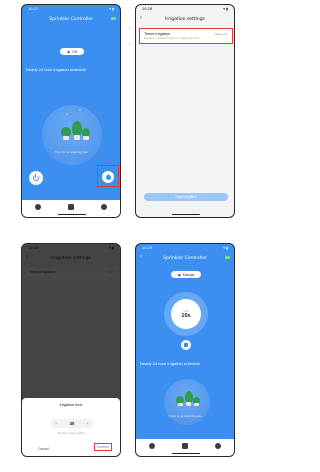 The width and height of the screenshot is (320, 472). What do you see at coordinates (88, 423) in the screenshot?
I see `plus-button: +` at bounding box center [88, 423].